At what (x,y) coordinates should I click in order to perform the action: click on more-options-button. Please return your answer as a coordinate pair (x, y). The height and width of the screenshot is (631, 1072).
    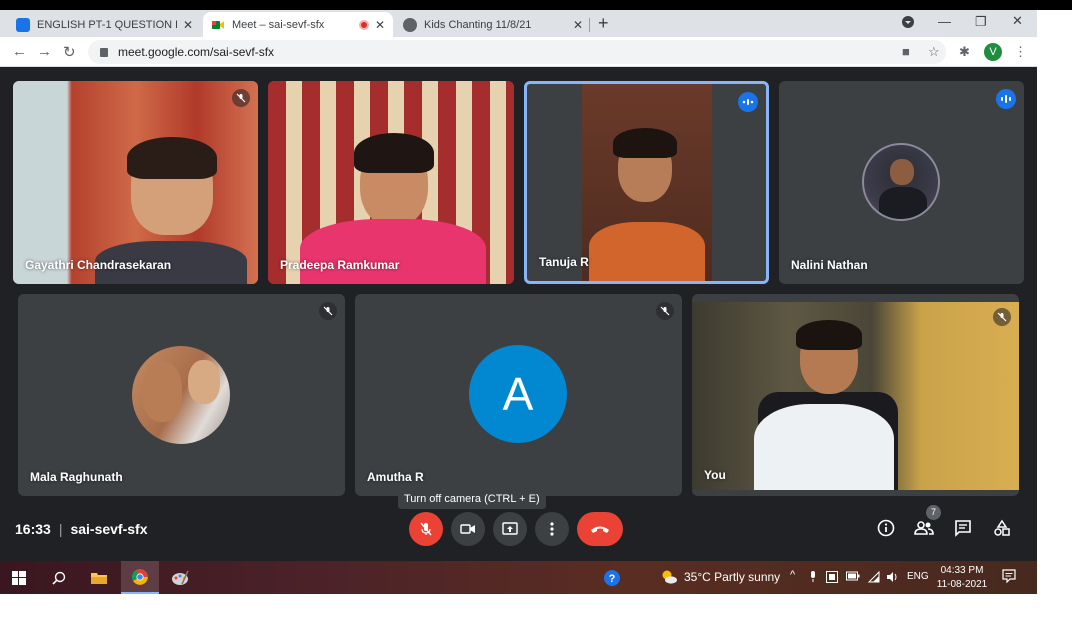
    Looking at the image, I should click on (552, 529).